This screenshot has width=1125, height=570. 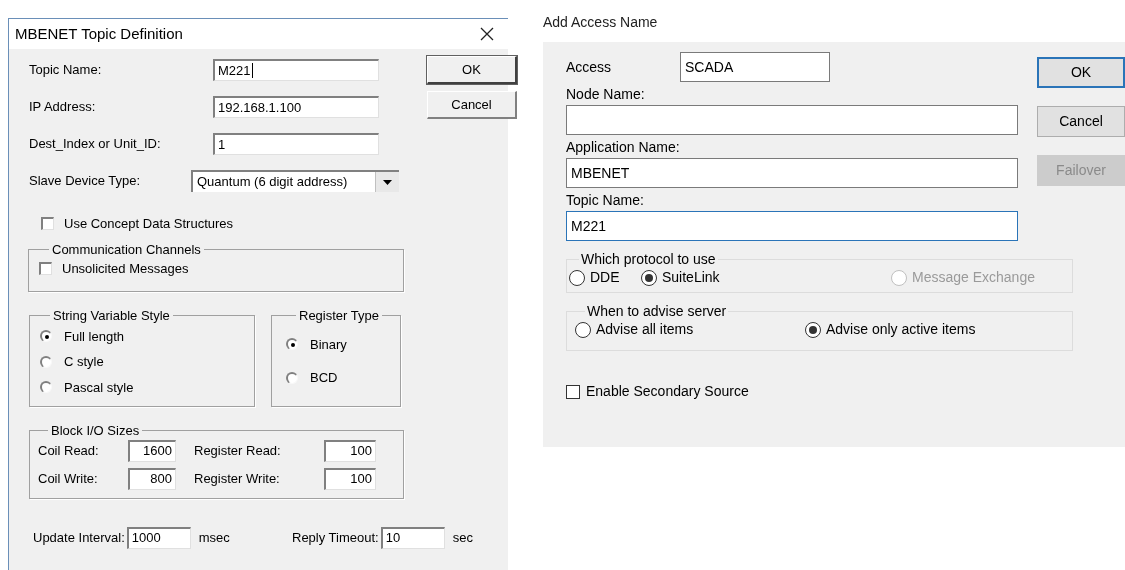 What do you see at coordinates (95, 144) in the screenshot?
I see `field-label: Dest_Index or Unit_ID:` at bounding box center [95, 144].